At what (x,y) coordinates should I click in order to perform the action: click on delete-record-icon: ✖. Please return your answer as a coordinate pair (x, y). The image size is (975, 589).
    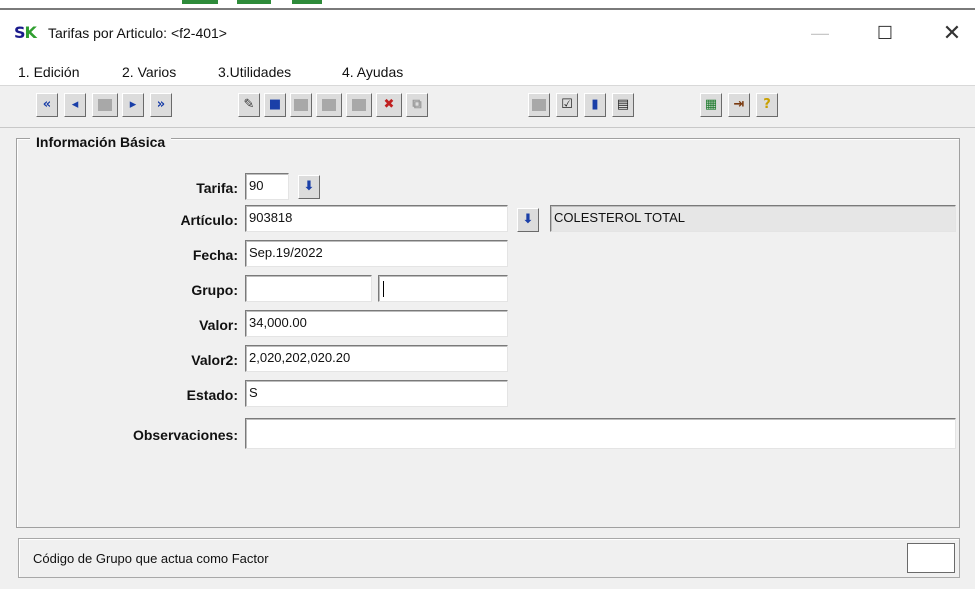
    Looking at the image, I should click on (389, 104).